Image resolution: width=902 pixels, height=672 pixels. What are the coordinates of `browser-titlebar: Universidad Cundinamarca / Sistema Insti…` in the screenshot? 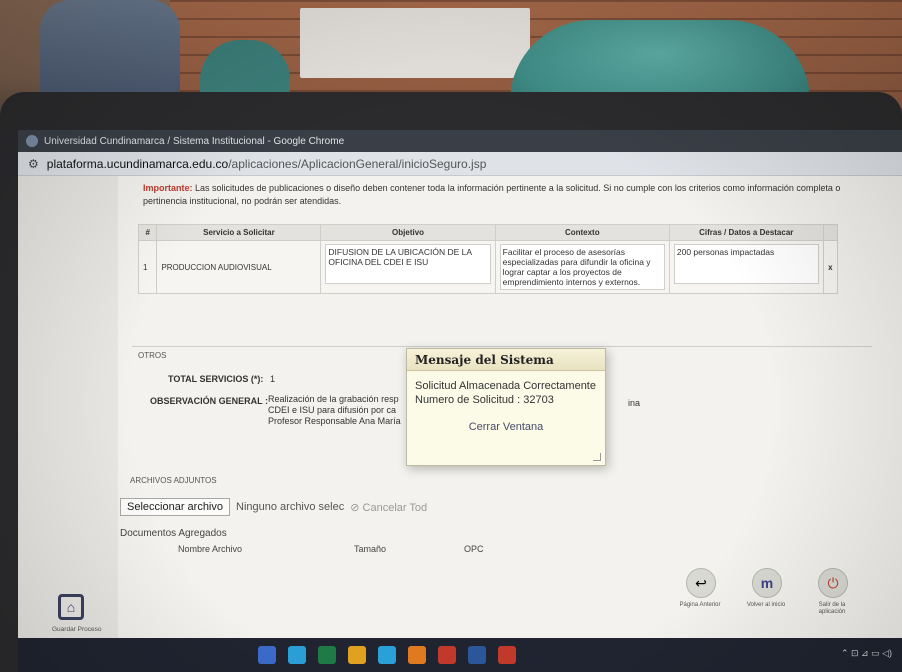 It's located at (460, 141).